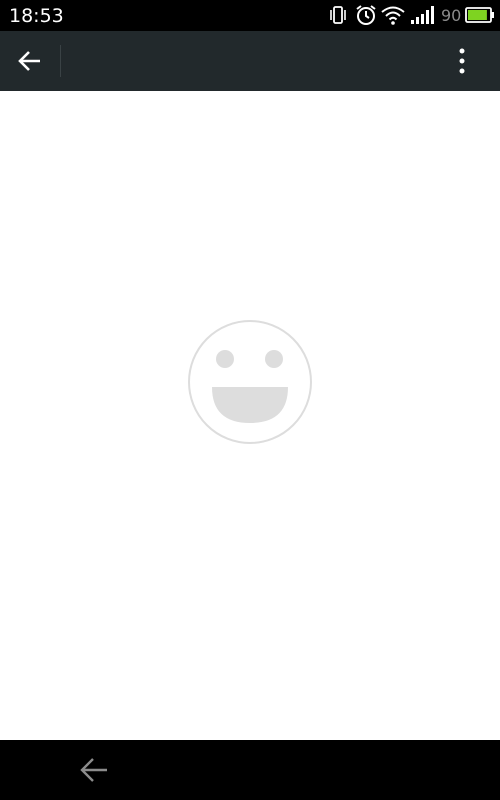  What do you see at coordinates (60, 61) in the screenshot?
I see `toolbar-divider` at bounding box center [60, 61].